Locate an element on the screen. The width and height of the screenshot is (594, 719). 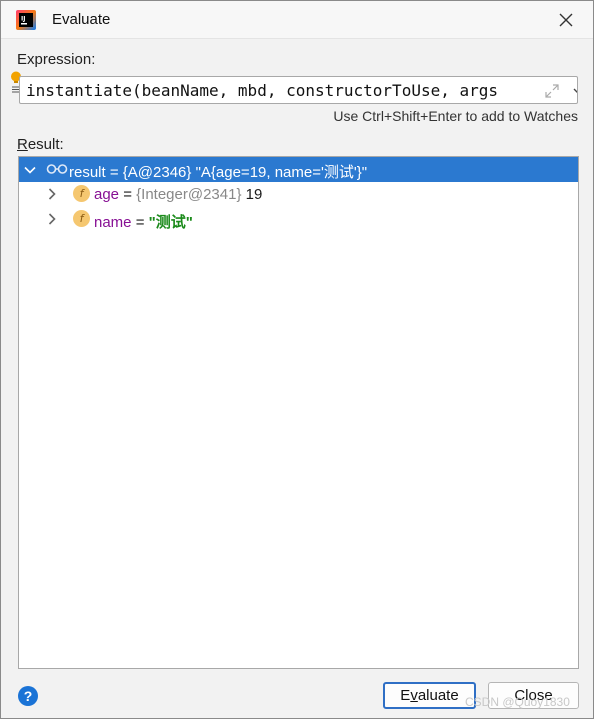
close-icon is located at coordinates (566, 20).